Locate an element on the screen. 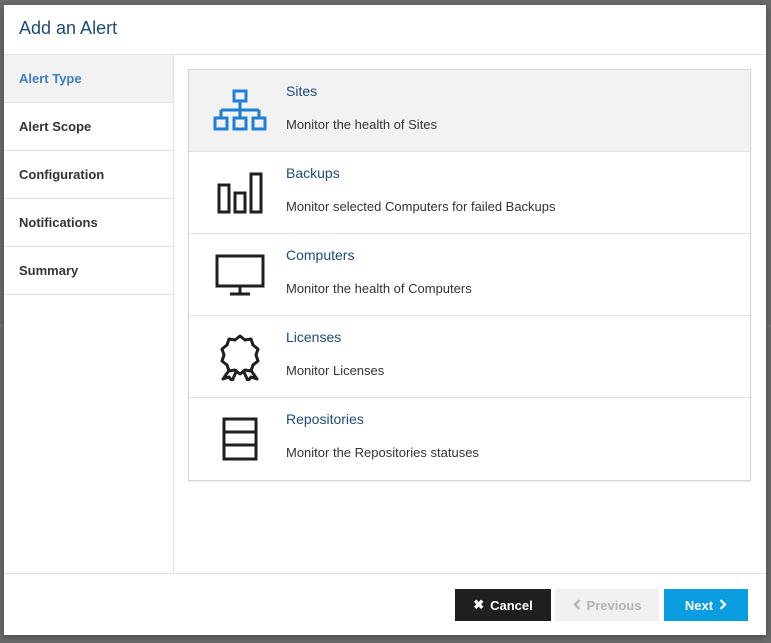 This screenshot has width=771, height=643. previous-button-label: Previous is located at coordinates (614, 605).